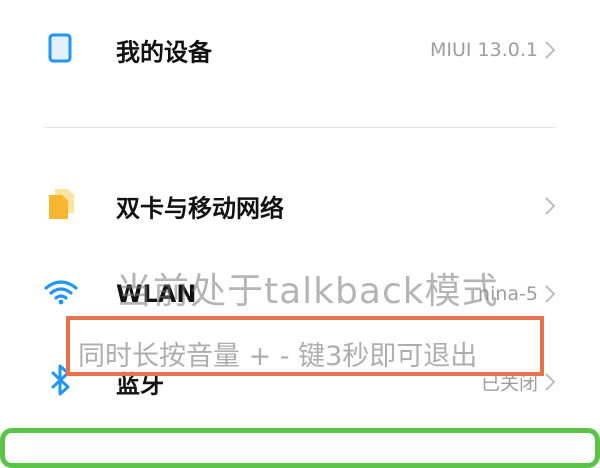 Image resolution: width=600 pixels, height=468 pixels. Describe the element at coordinates (200, 208) in the screenshot. I see `row-label: 双卡与移动网络` at that location.